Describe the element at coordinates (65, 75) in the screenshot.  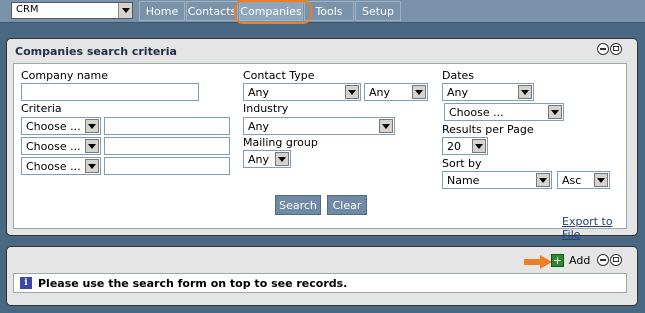
I see `company-name-label: Company name` at that location.